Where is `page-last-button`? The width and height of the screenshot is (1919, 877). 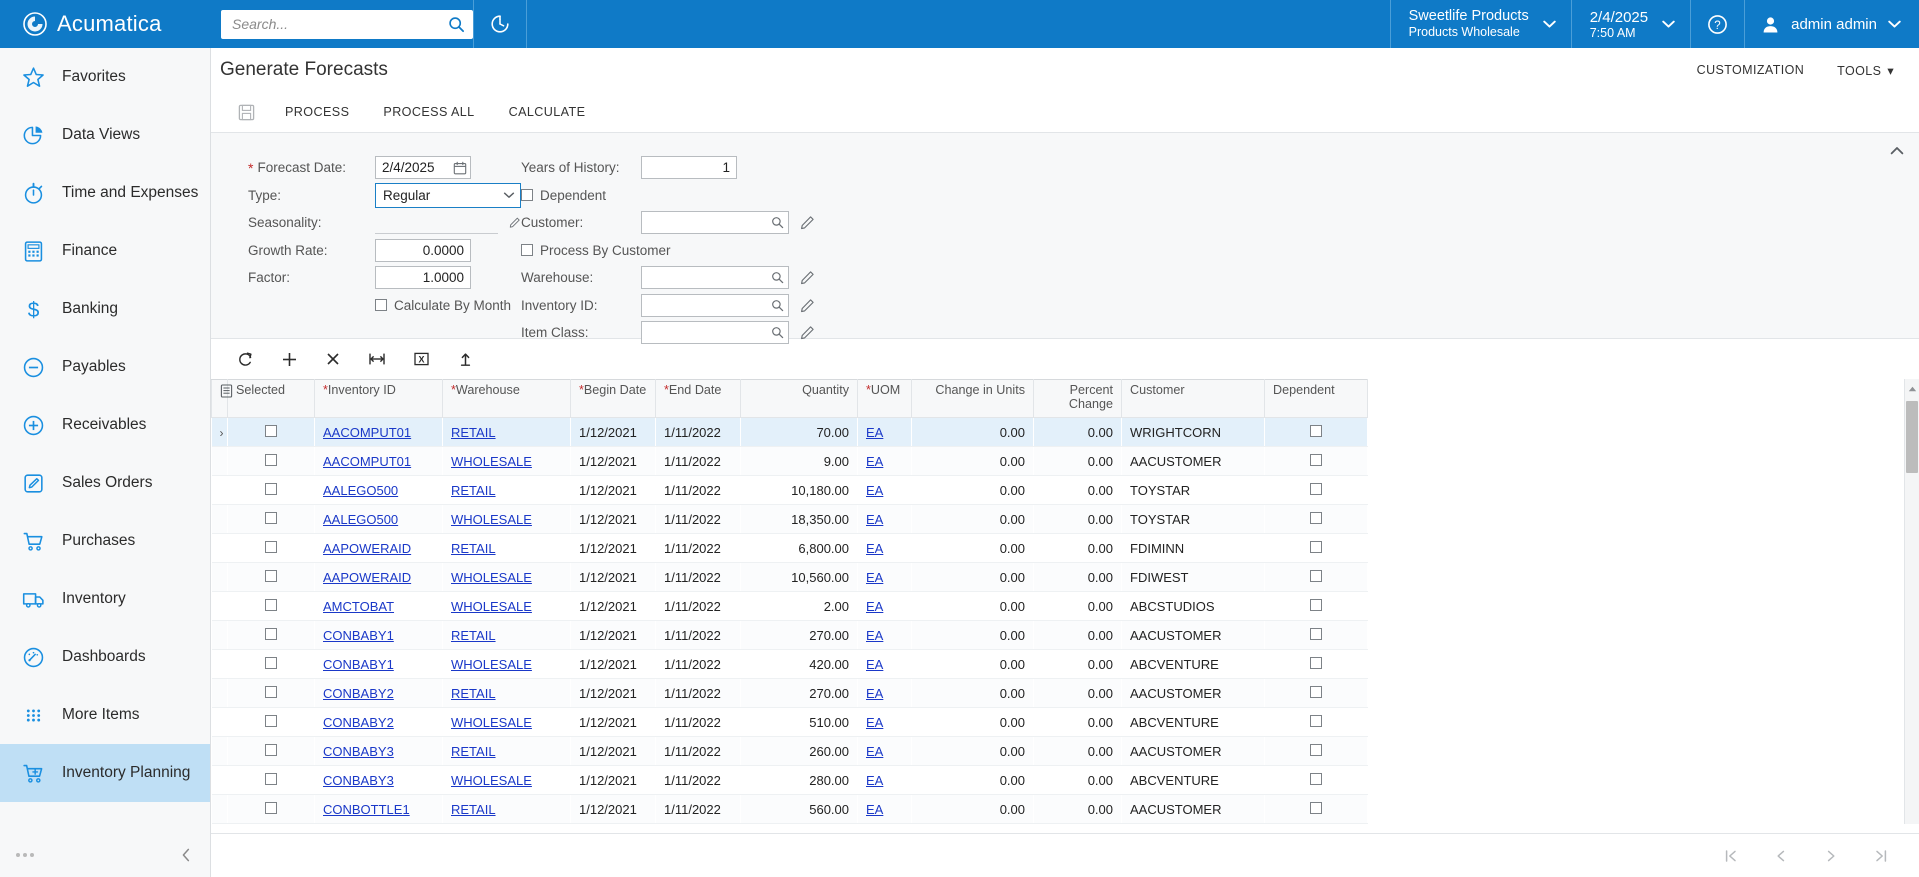 page-last-button is located at coordinates (1881, 856).